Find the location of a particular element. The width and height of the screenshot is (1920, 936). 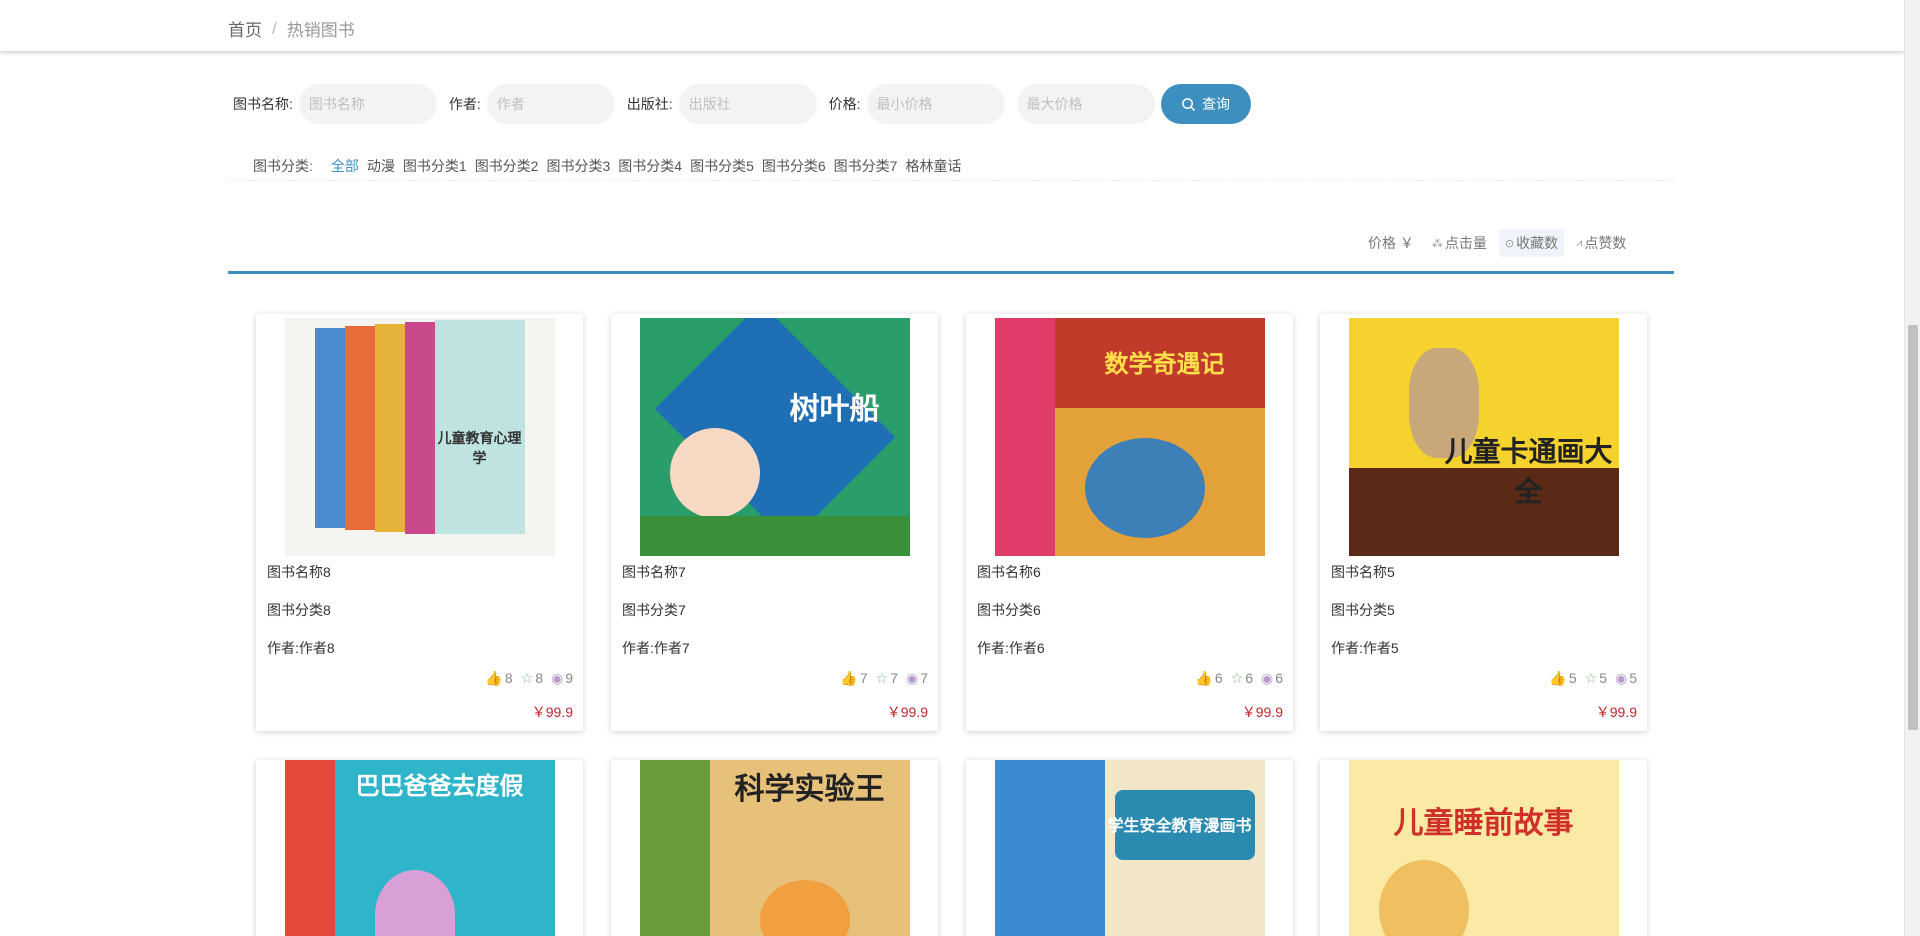

book-cover: 儿童卡通画大全 is located at coordinates (1483, 437).